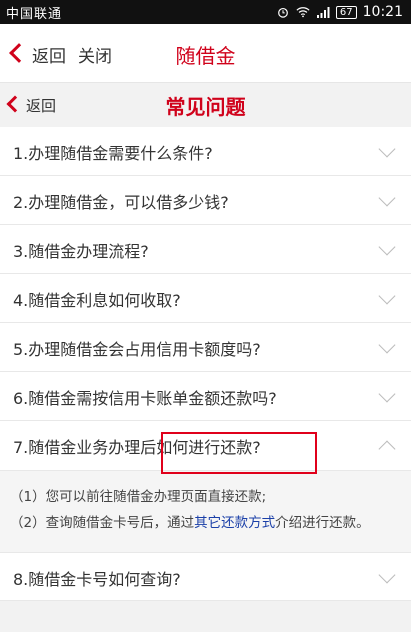  What do you see at coordinates (145, 398) in the screenshot?
I see `faq-question: 6.随借金需按信用卡账单金额还款吗?` at bounding box center [145, 398].